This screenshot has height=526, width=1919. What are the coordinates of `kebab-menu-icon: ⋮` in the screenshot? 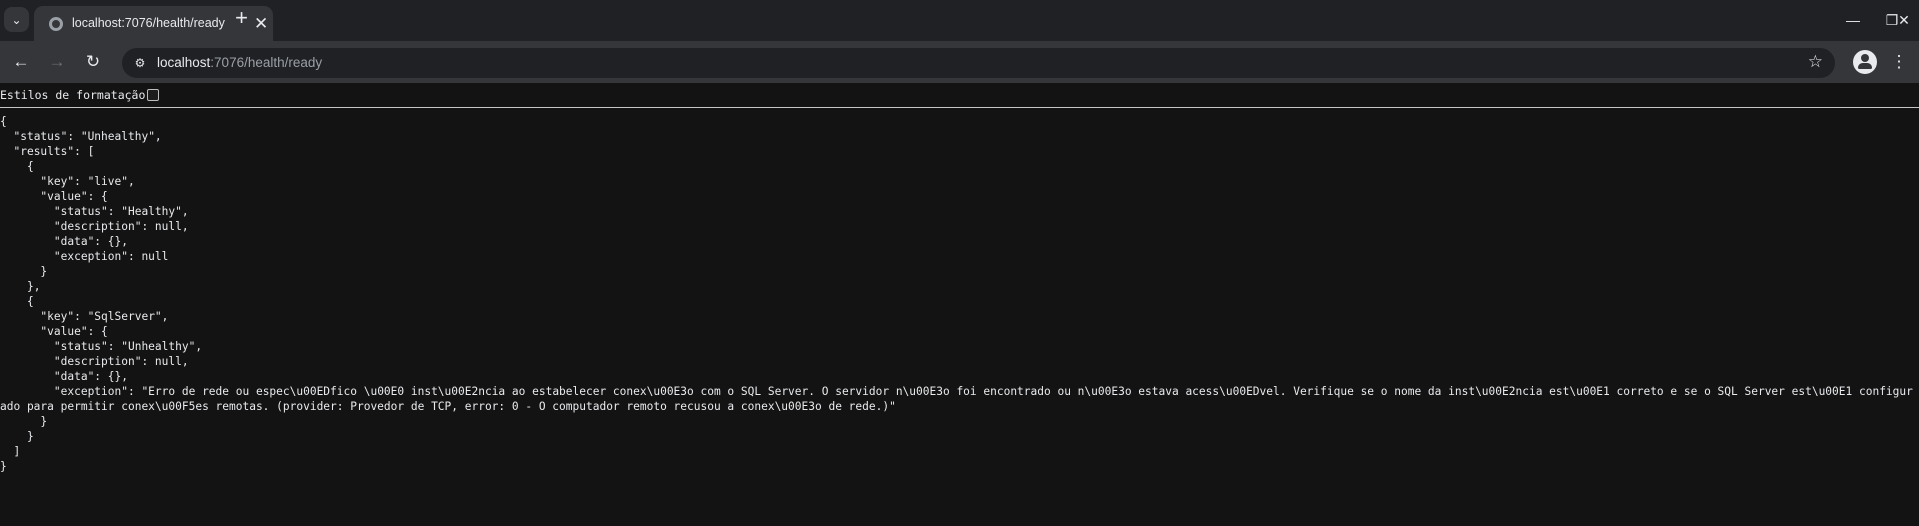 It's located at (1899, 61).